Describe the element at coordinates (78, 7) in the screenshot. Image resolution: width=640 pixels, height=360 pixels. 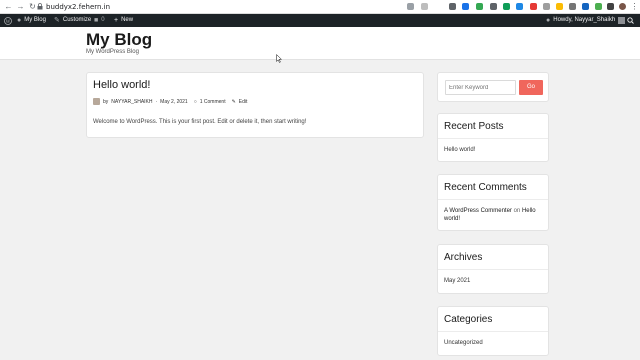
I see `address-bar: buddyx2.fehern.in` at that location.